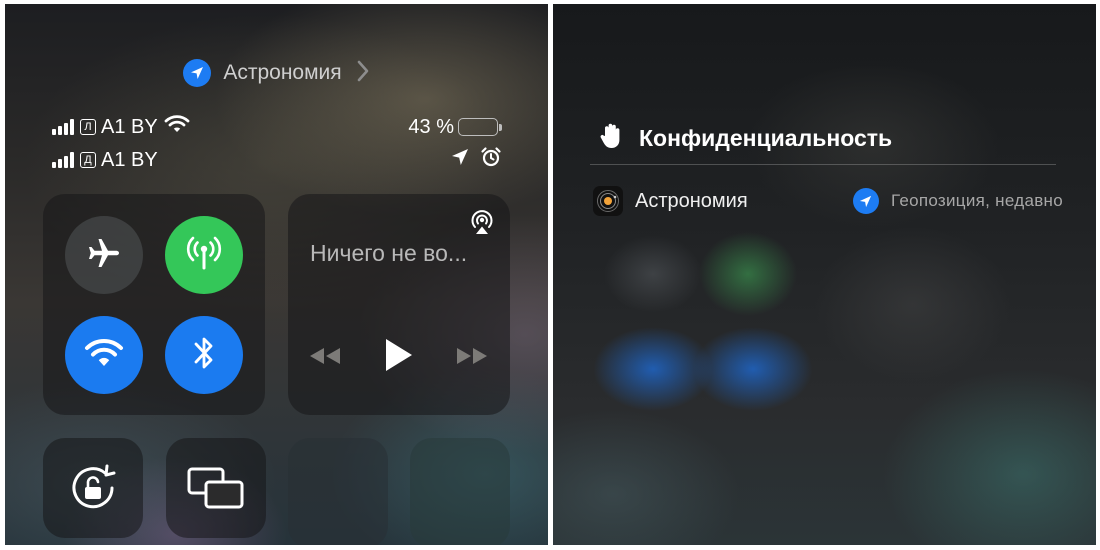 This screenshot has height=550, width=1100. What do you see at coordinates (480, 127) in the screenshot?
I see `battery-icon` at bounding box center [480, 127].